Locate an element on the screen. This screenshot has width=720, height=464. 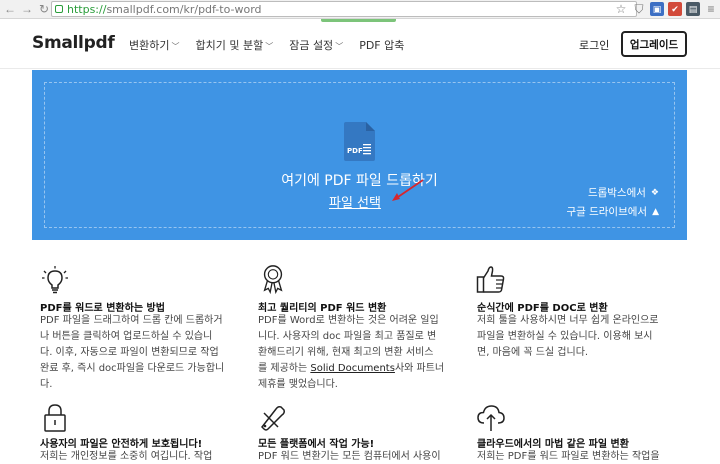
padlock-icon is located at coordinates (55, 418).